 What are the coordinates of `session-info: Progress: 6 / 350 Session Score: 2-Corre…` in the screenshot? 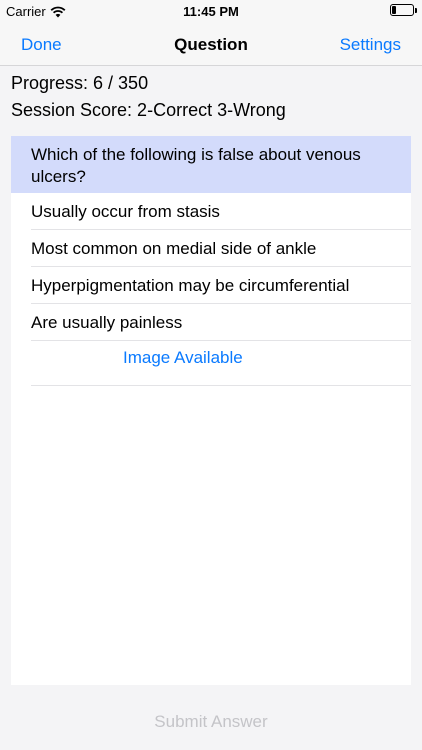 It's located at (148, 97).